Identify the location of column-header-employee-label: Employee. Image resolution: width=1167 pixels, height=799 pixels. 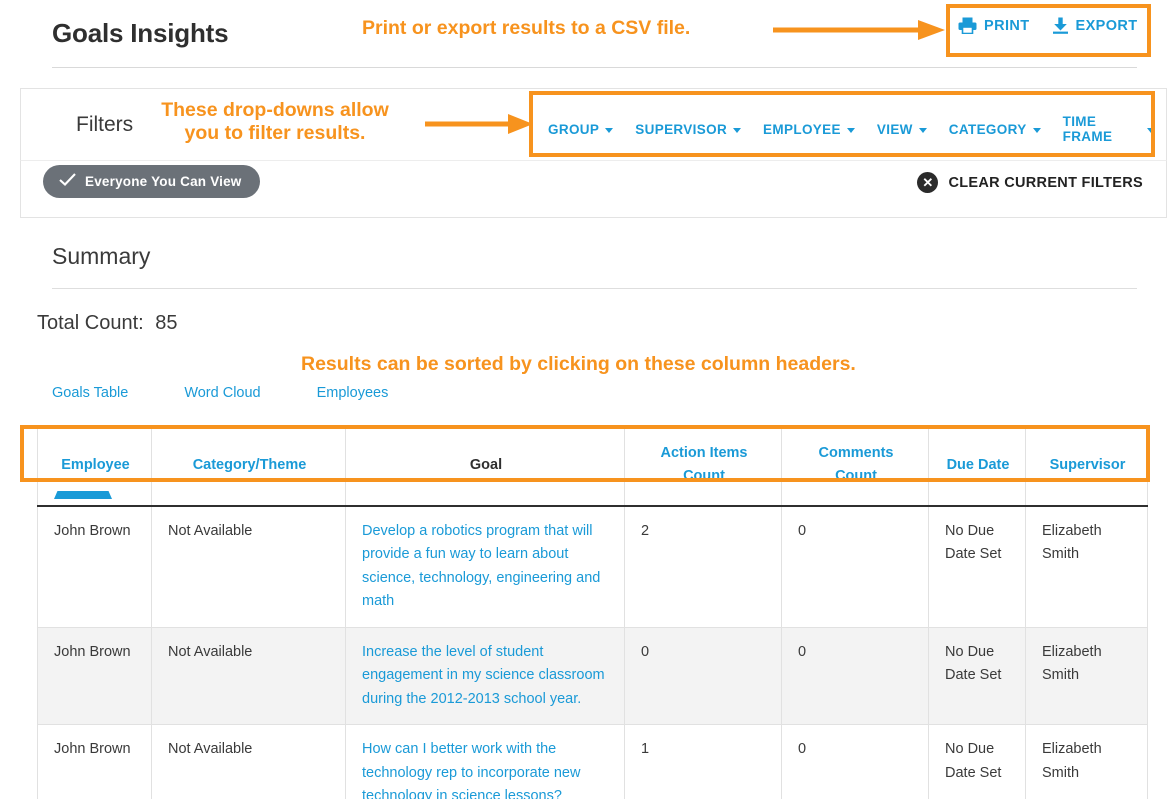
(95, 464).